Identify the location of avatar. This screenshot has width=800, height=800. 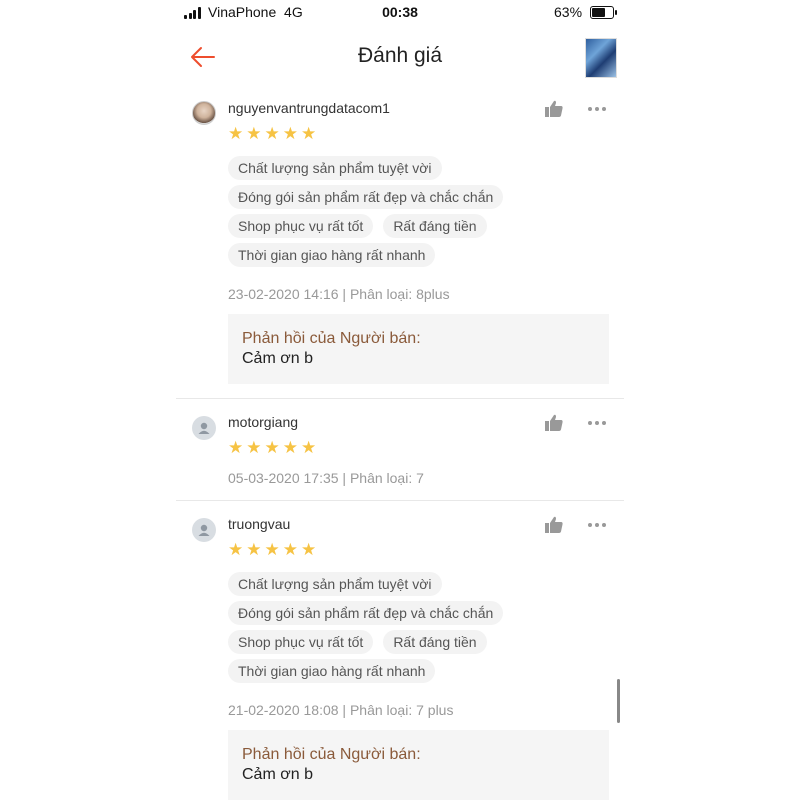
(204, 530).